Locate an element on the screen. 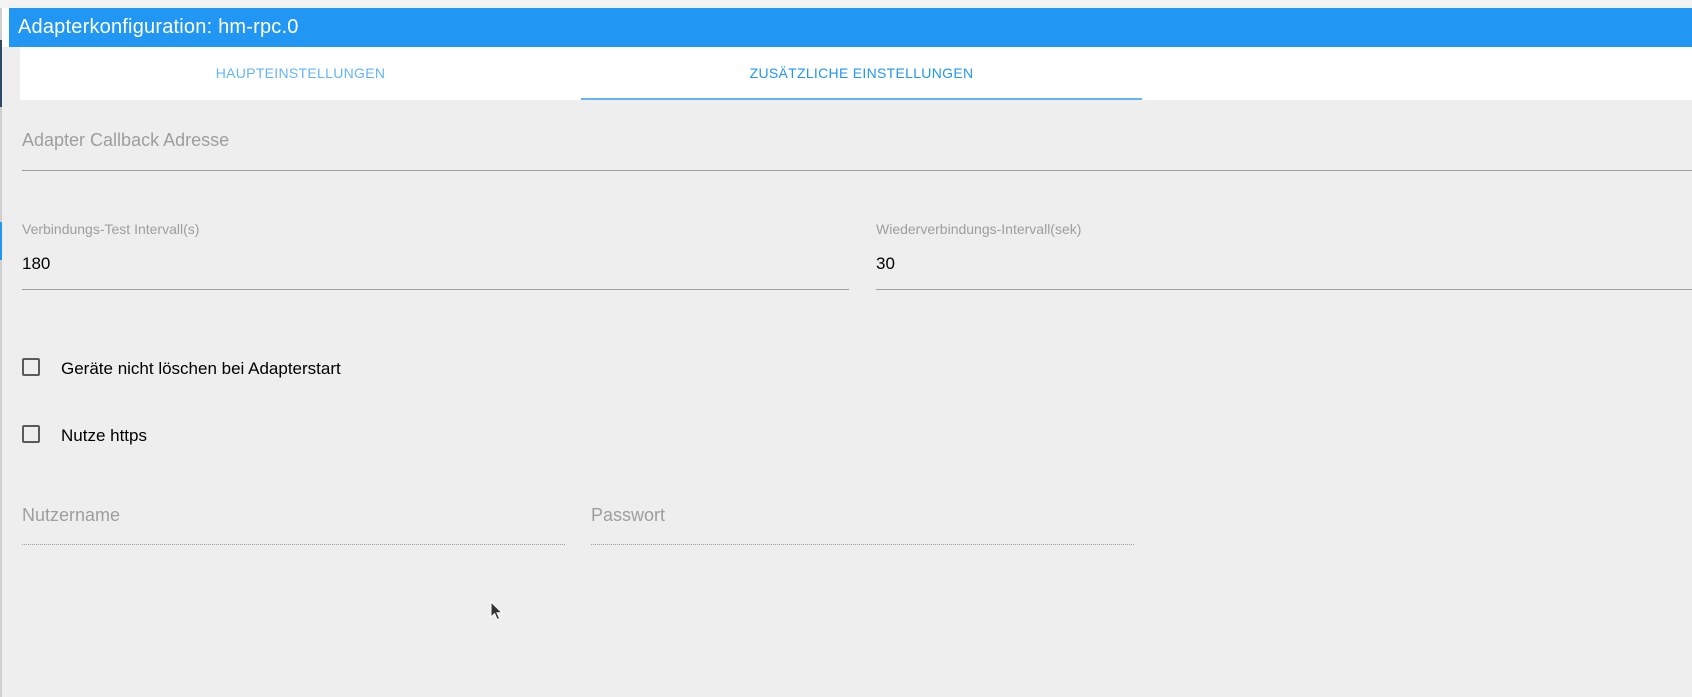  connection-test-interval-field: Verbindungs-Test Intervall(s) 180 is located at coordinates (435, 254).